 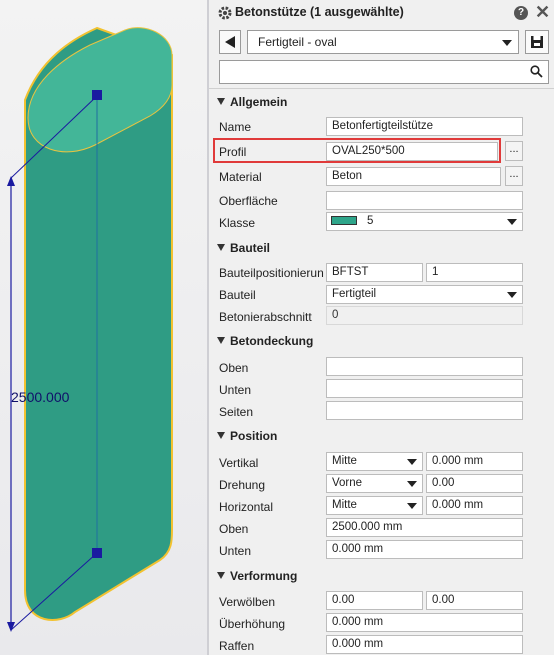 What do you see at coordinates (381, 88) in the screenshot?
I see `divider` at bounding box center [381, 88].